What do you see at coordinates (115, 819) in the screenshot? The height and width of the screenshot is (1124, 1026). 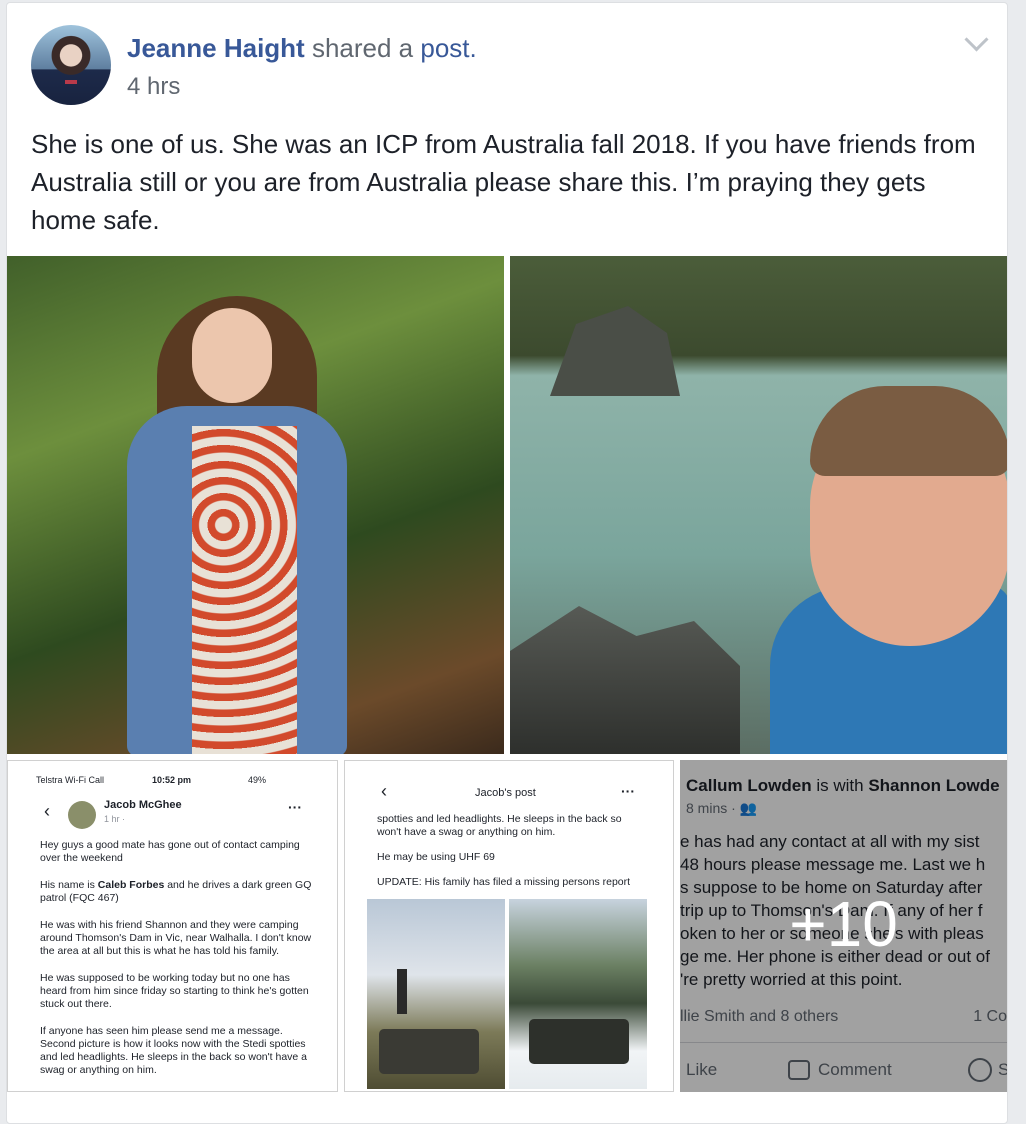 I see `screenshot-meta: 1 hr ·` at bounding box center [115, 819].